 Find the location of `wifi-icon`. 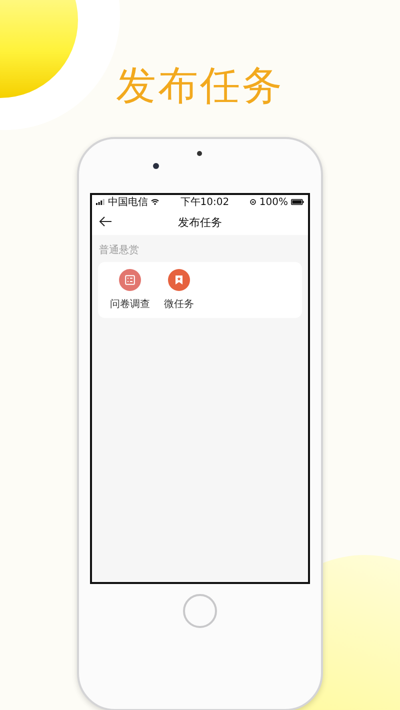

wifi-icon is located at coordinates (155, 202).